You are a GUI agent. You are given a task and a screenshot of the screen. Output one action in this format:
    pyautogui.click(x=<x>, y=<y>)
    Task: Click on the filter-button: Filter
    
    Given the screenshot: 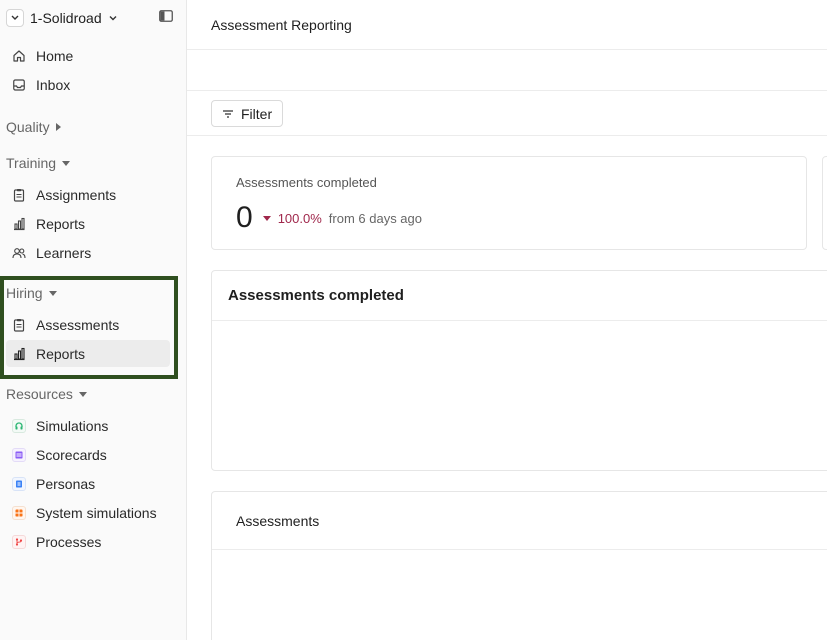 What is the action you would take?
    pyautogui.click(x=247, y=113)
    